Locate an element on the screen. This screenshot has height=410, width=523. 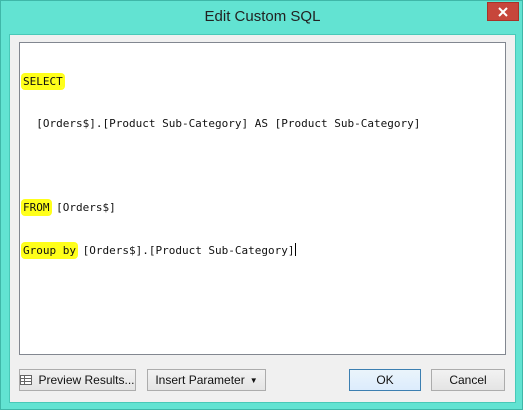
cancel-button: Cancel is located at coordinates (468, 380).